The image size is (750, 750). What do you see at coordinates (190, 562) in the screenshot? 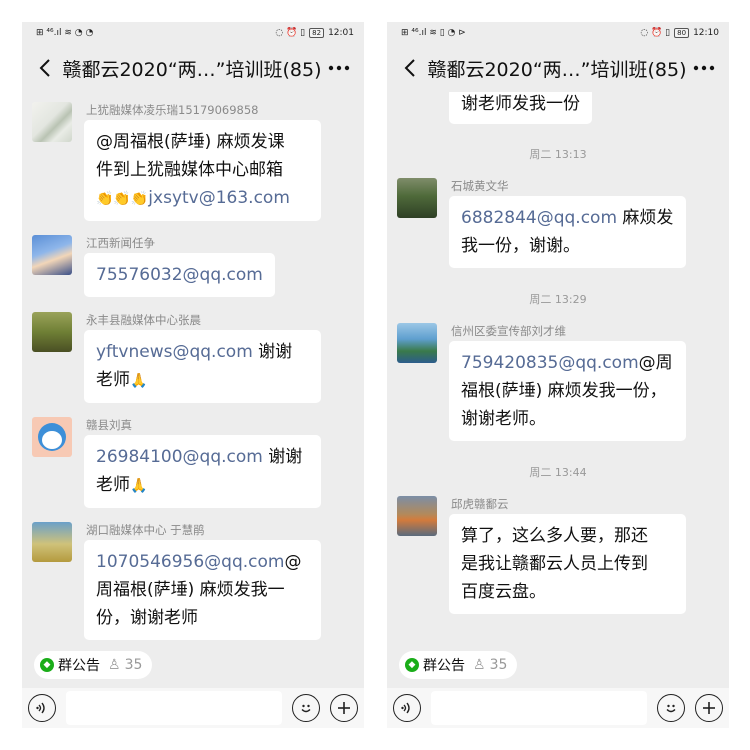
I see `email-link: 1070546956@qq.com` at bounding box center [190, 562].